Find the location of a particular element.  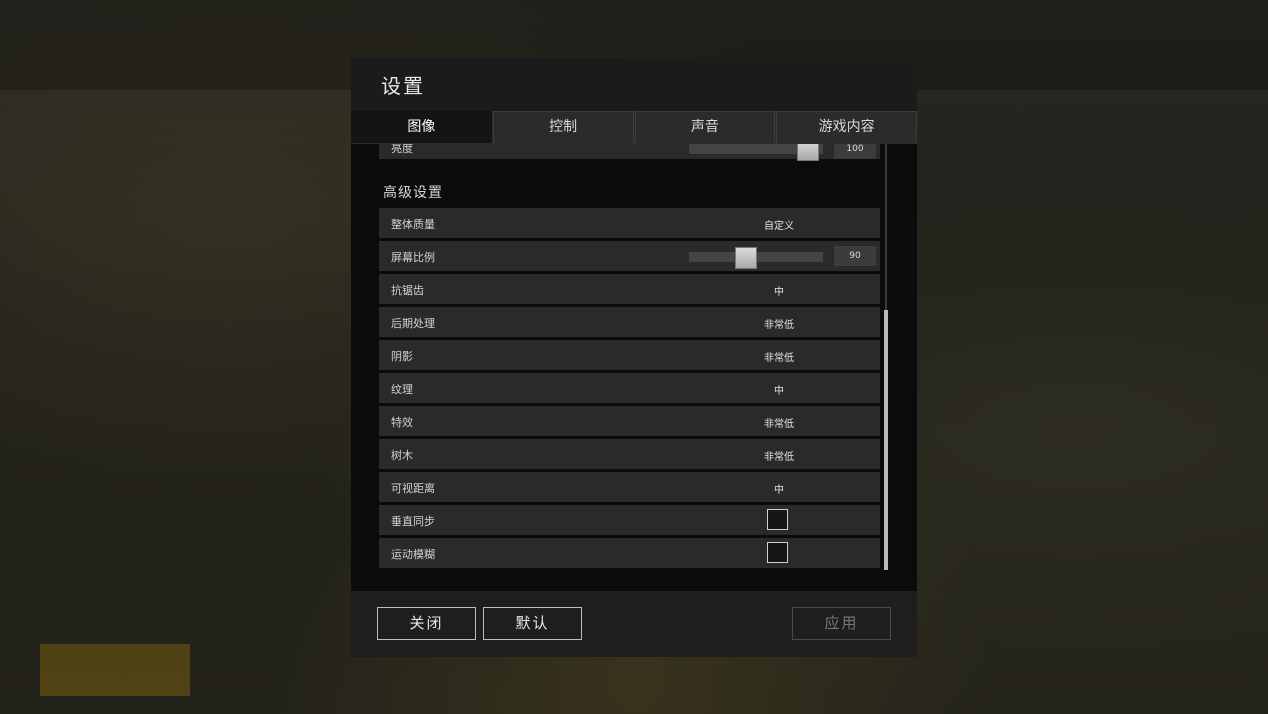

shadows-label: 阴影 is located at coordinates (402, 356).